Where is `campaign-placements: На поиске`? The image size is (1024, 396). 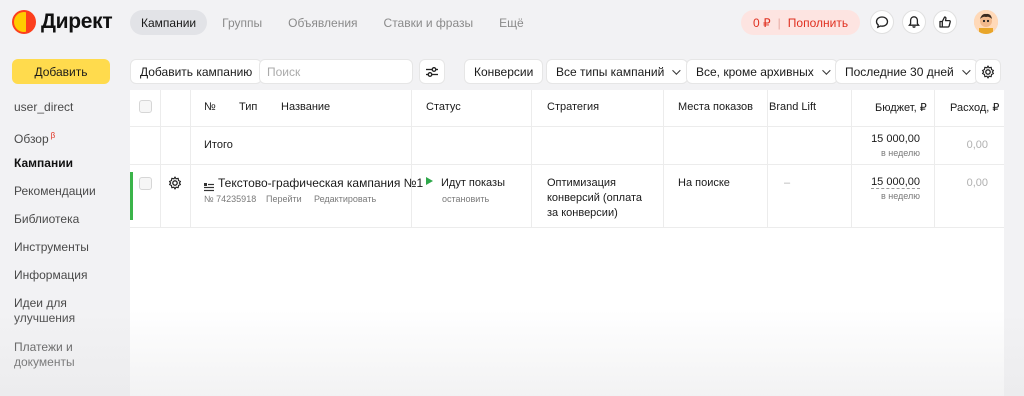 campaign-placements: На поиске is located at coordinates (704, 183).